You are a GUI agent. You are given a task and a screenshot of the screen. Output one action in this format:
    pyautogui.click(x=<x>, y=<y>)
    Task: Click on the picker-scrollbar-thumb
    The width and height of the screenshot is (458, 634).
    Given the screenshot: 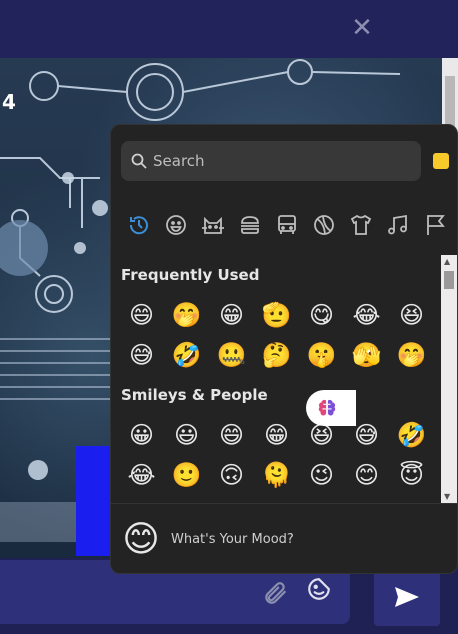 What is the action you would take?
    pyautogui.click(x=449, y=280)
    